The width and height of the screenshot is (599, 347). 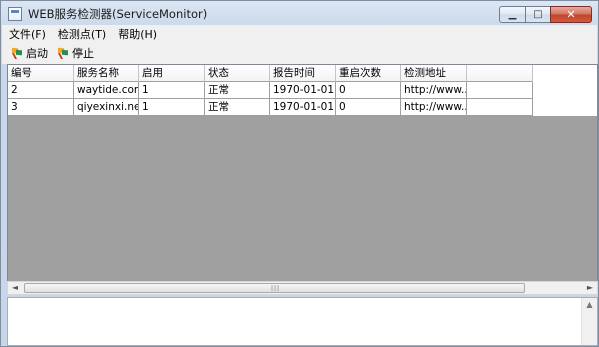 What do you see at coordinates (26, 34) in the screenshot?
I see `menu-file: 文件(F)` at bounding box center [26, 34].